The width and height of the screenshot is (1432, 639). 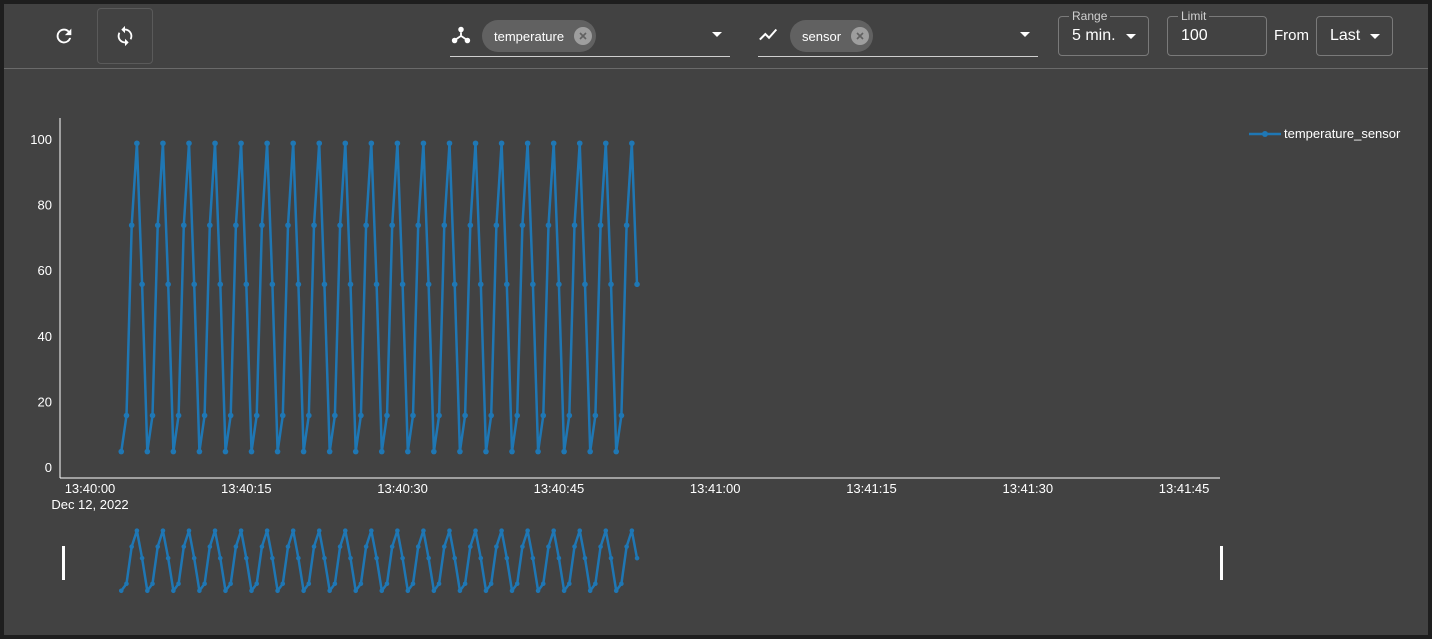 I want to click on x-tick-label: 13:40:00, so click(x=90, y=488).